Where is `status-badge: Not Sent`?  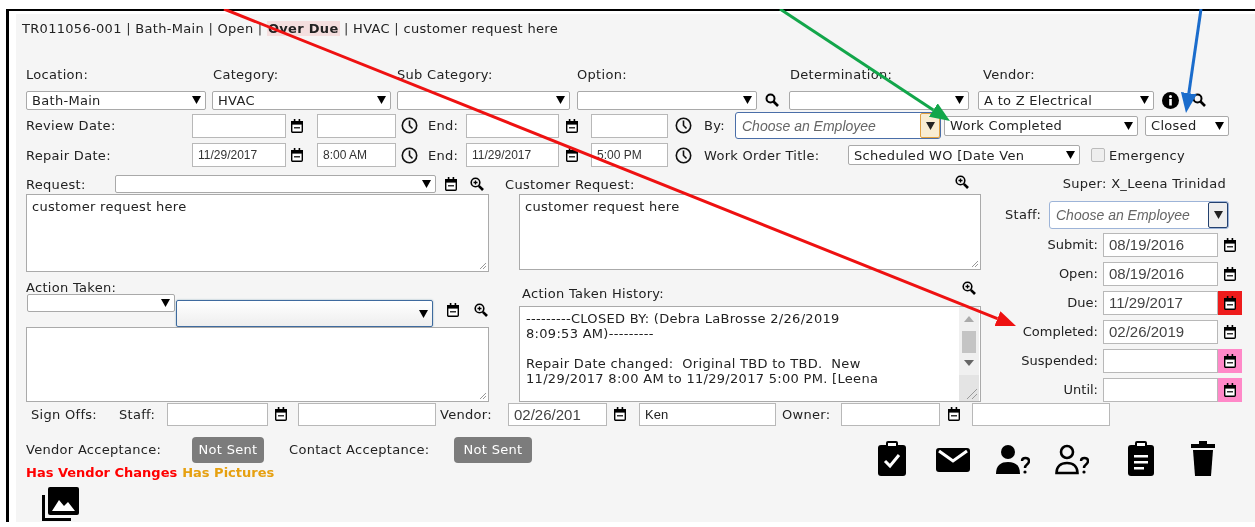
status-badge: Not Sent is located at coordinates (493, 449).